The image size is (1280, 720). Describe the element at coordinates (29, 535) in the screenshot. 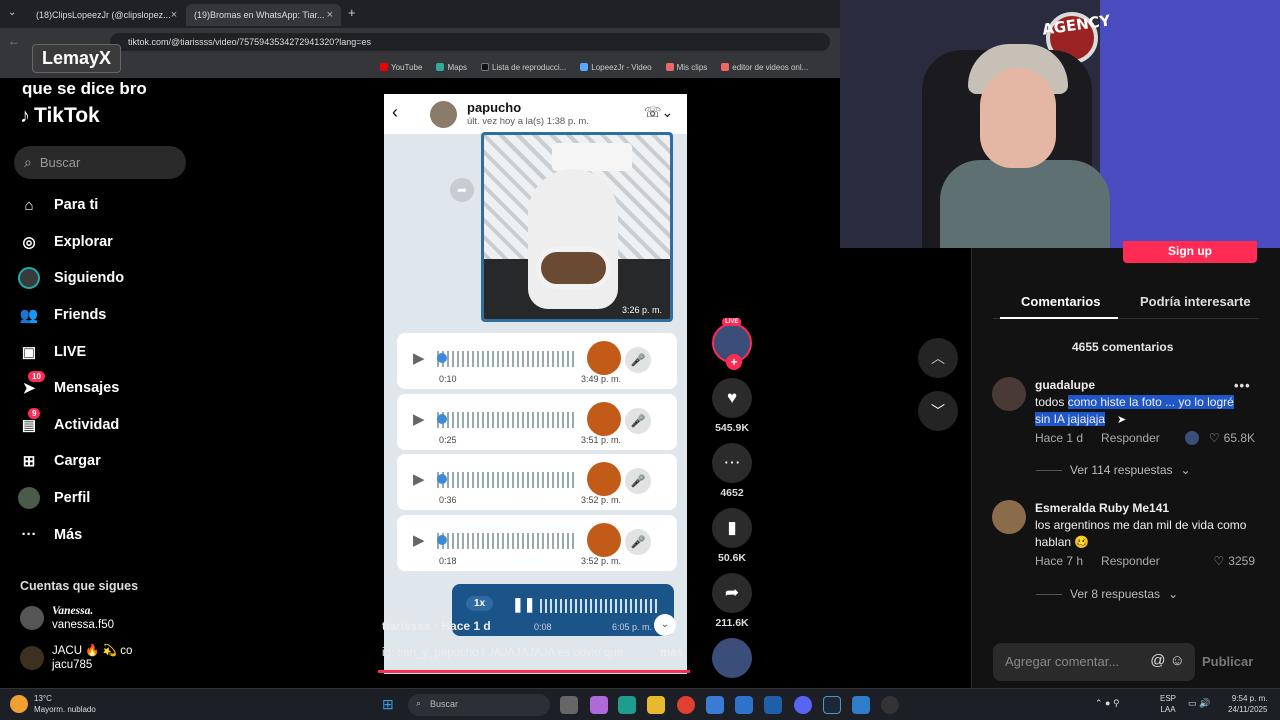

I see `more-icon: ···` at that location.